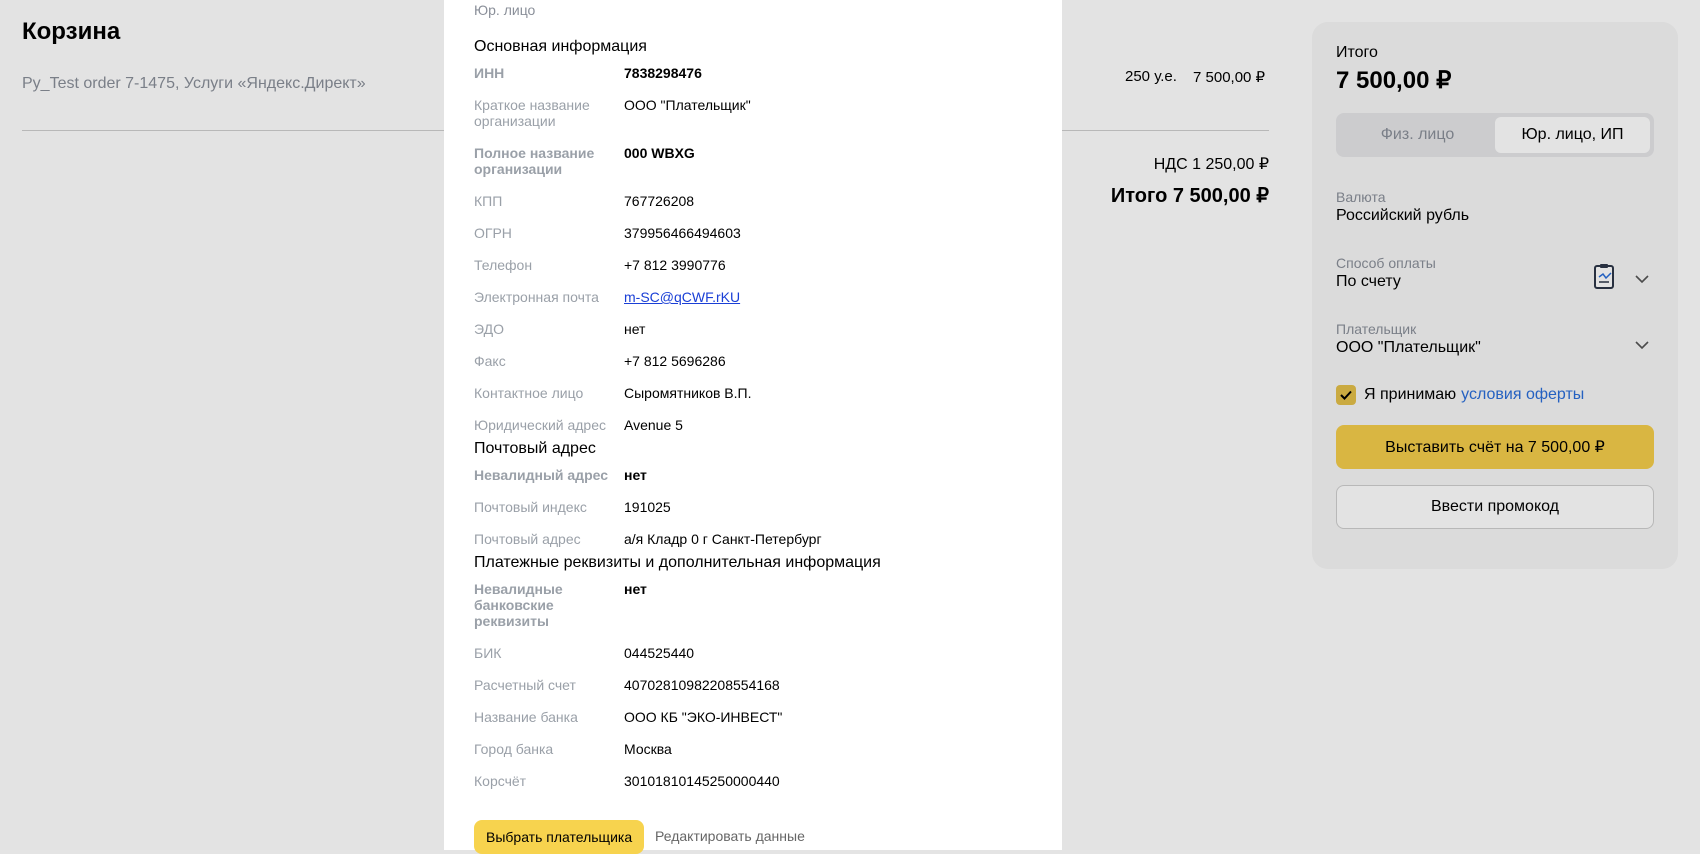 This screenshot has width=1700, height=854. Describe the element at coordinates (540, 425) in the screenshot. I see `row-label: Юридический адрес` at that location.